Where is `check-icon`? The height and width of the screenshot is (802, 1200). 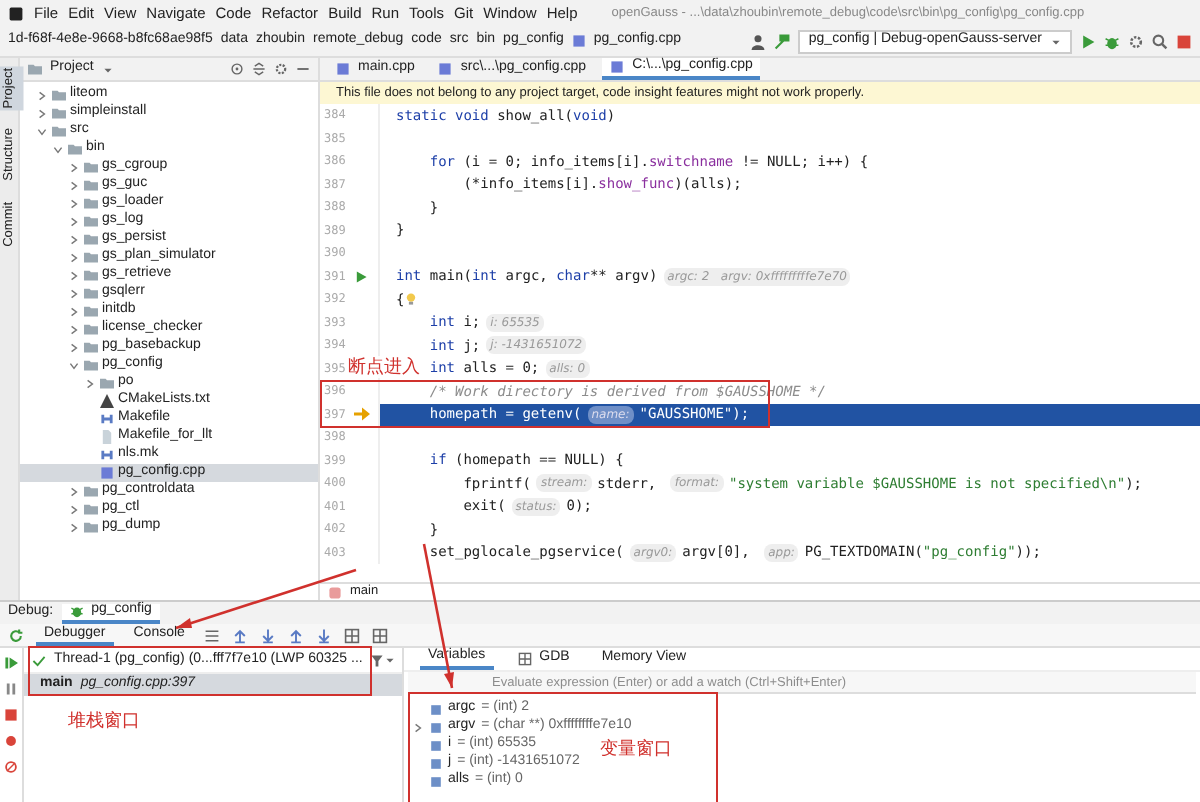 check-icon is located at coordinates (39, 660).